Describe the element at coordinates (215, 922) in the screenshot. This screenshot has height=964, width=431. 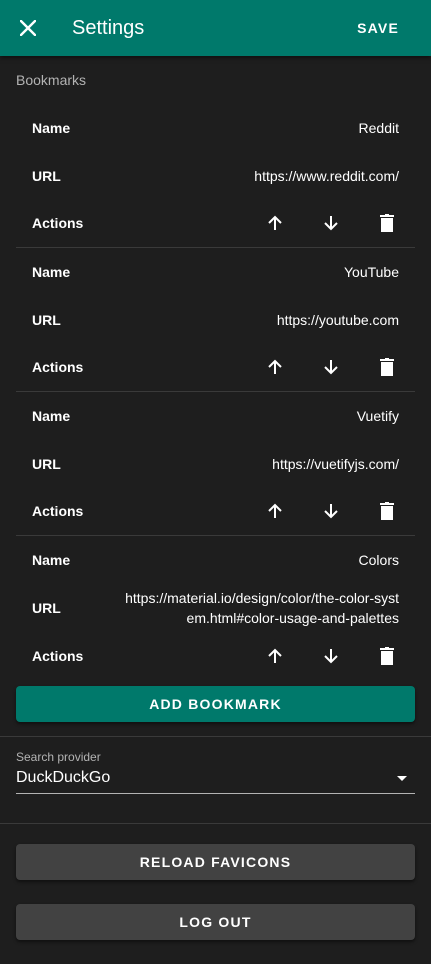
I see `log-out-button: LOG OUT` at that location.